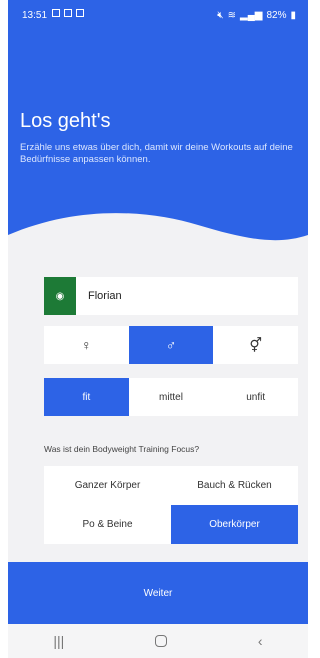 Image resolution: width=320 pixels, height=658 pixels. Describe the element at coordinates (293, 15) in the screenshot. I see `battery-icon: ▮` at that location.